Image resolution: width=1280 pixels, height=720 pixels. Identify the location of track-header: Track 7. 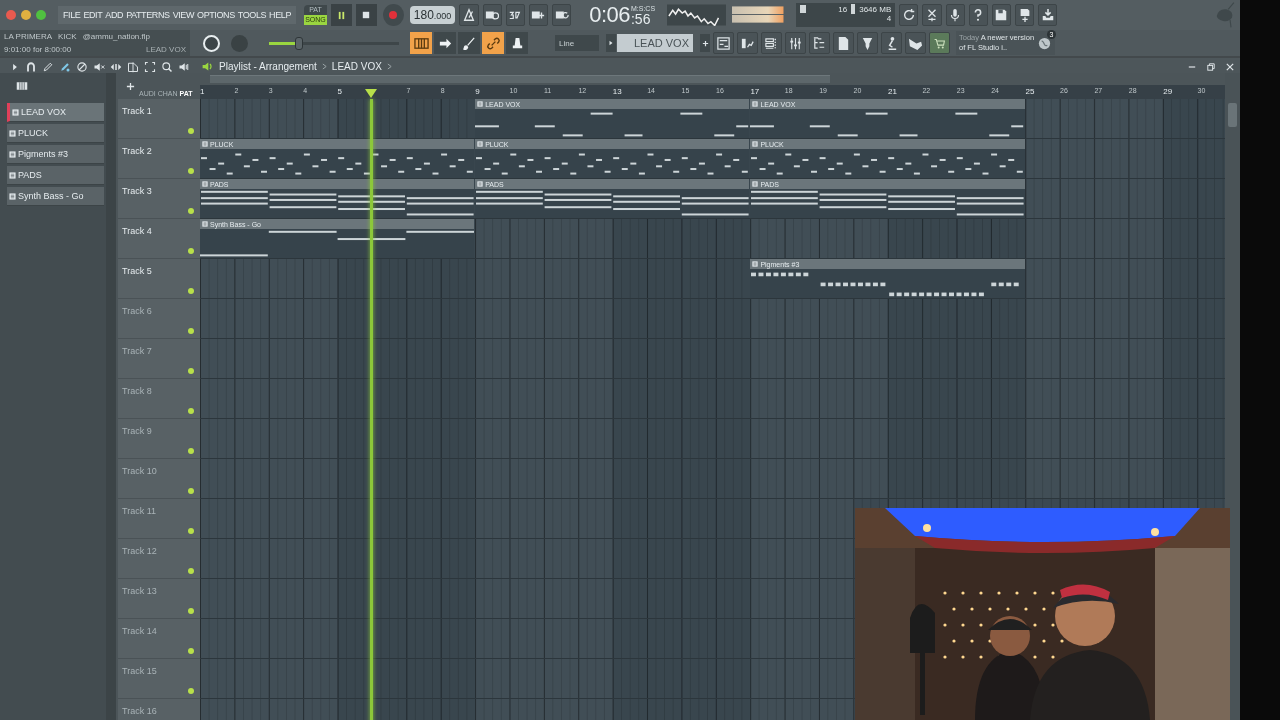
(159, 359).